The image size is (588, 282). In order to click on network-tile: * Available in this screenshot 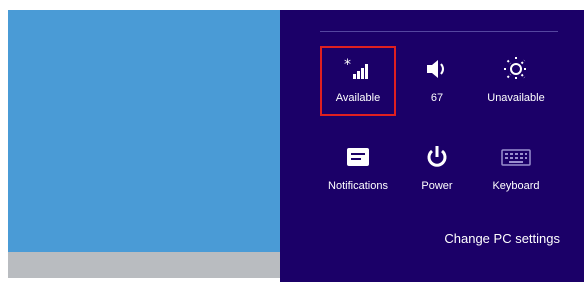, I will do `click(358, 81)`.